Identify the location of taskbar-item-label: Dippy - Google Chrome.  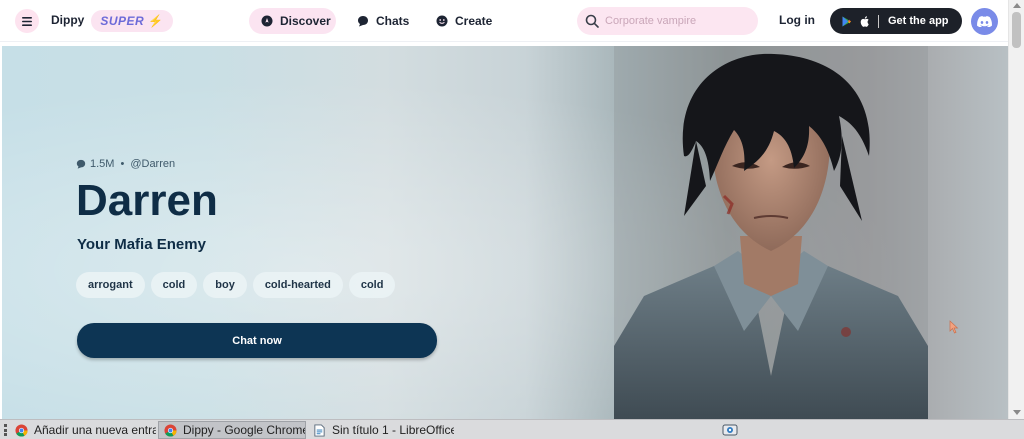
(244, 430).